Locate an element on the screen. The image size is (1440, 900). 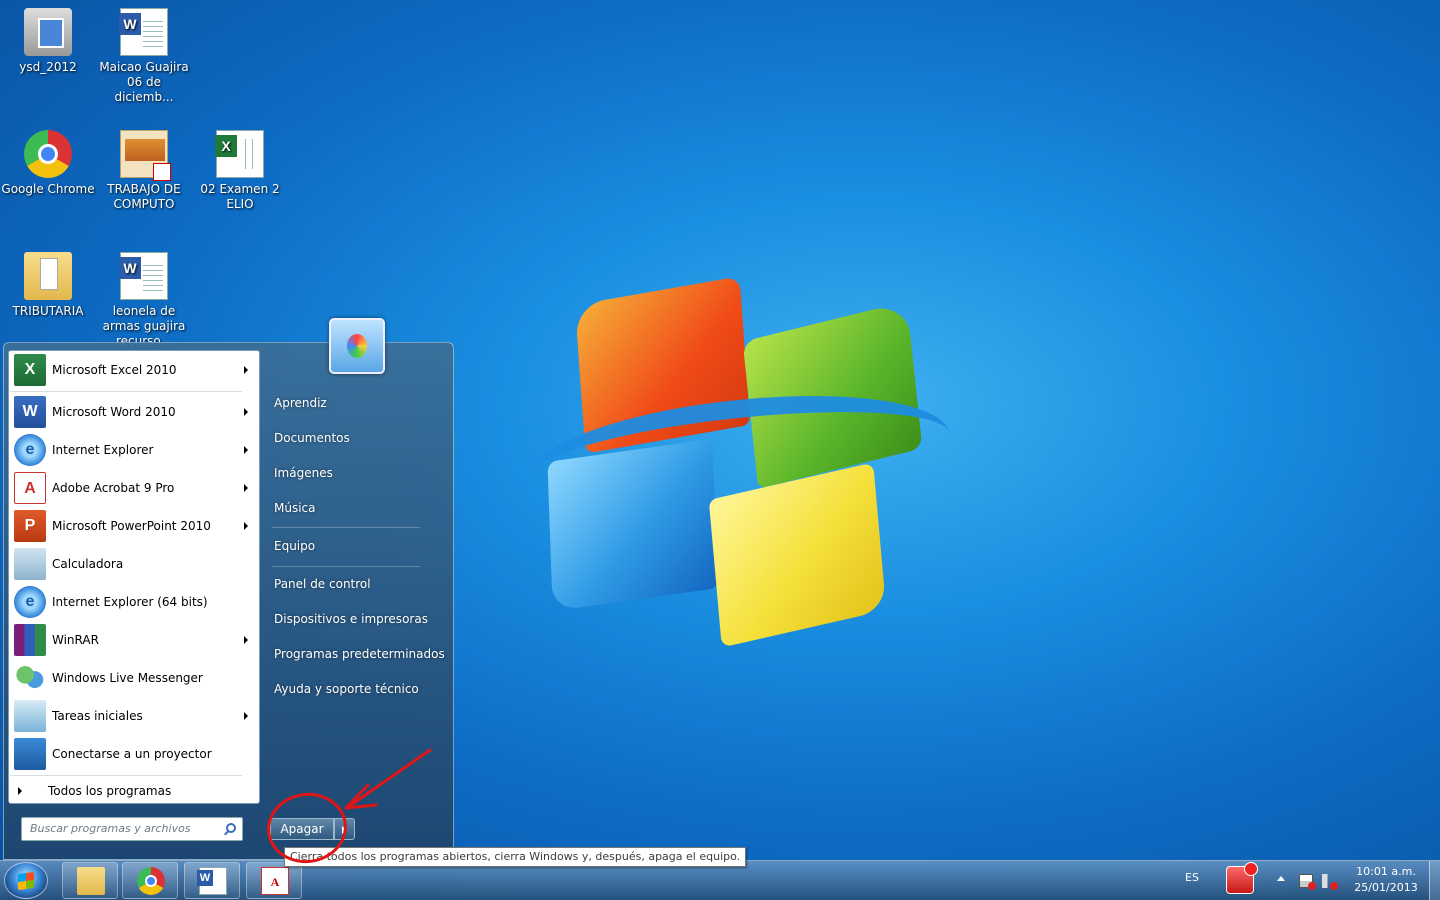
taskbar-word-button is located at coordinates (212, 880).